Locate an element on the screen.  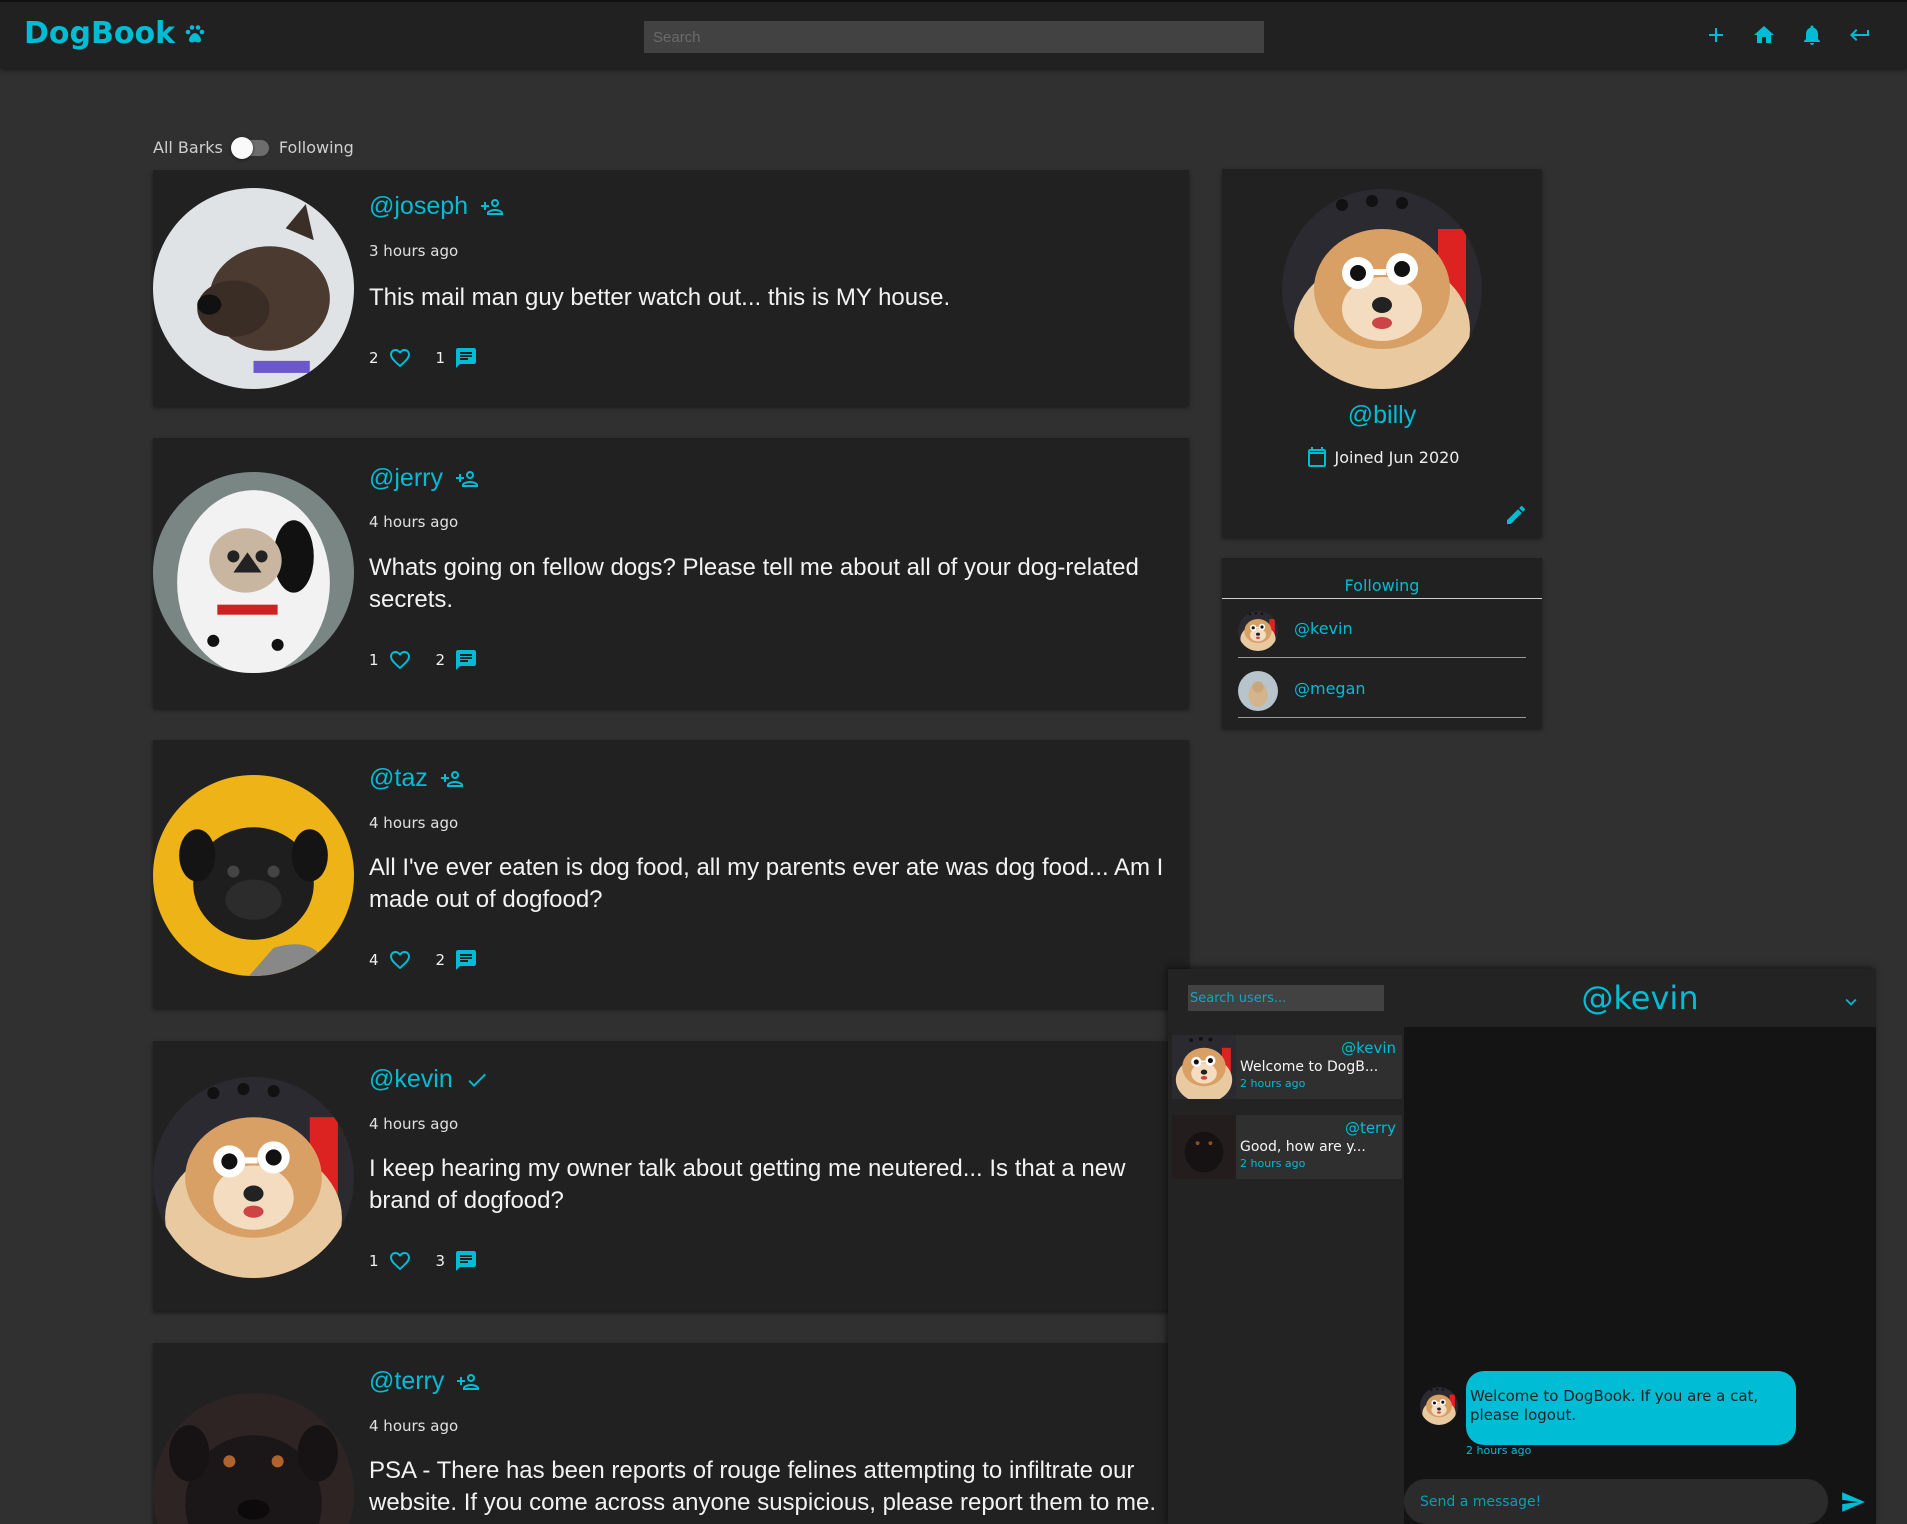
post-handle: @terry is located at coordinates (406, 1381).